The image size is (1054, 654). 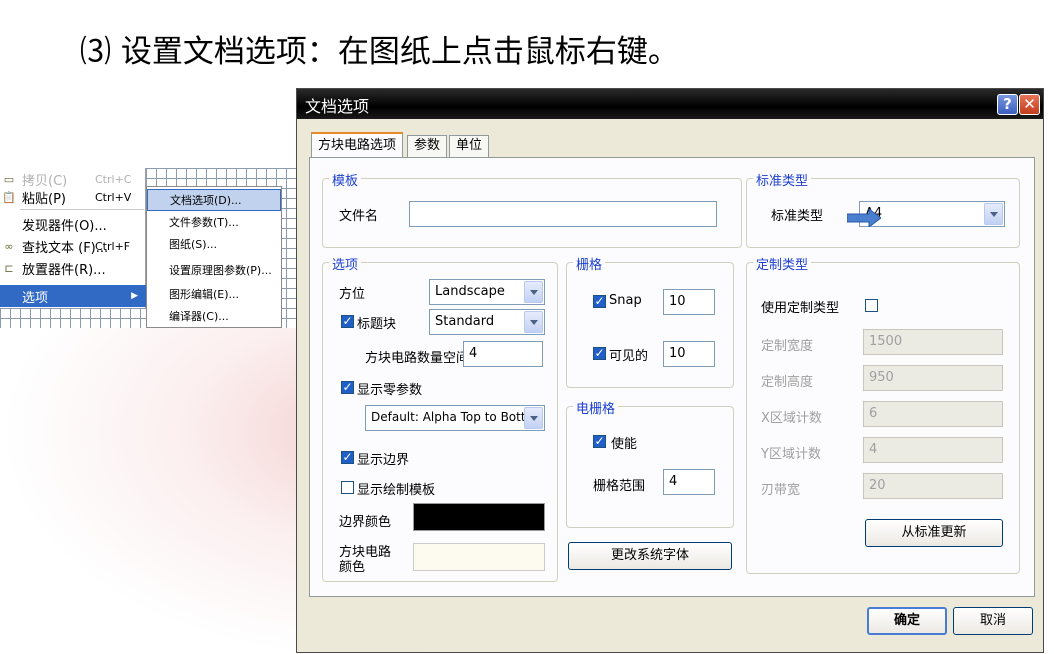 I want to click on title-block-label: 标题块, so click(x=377, y=324).